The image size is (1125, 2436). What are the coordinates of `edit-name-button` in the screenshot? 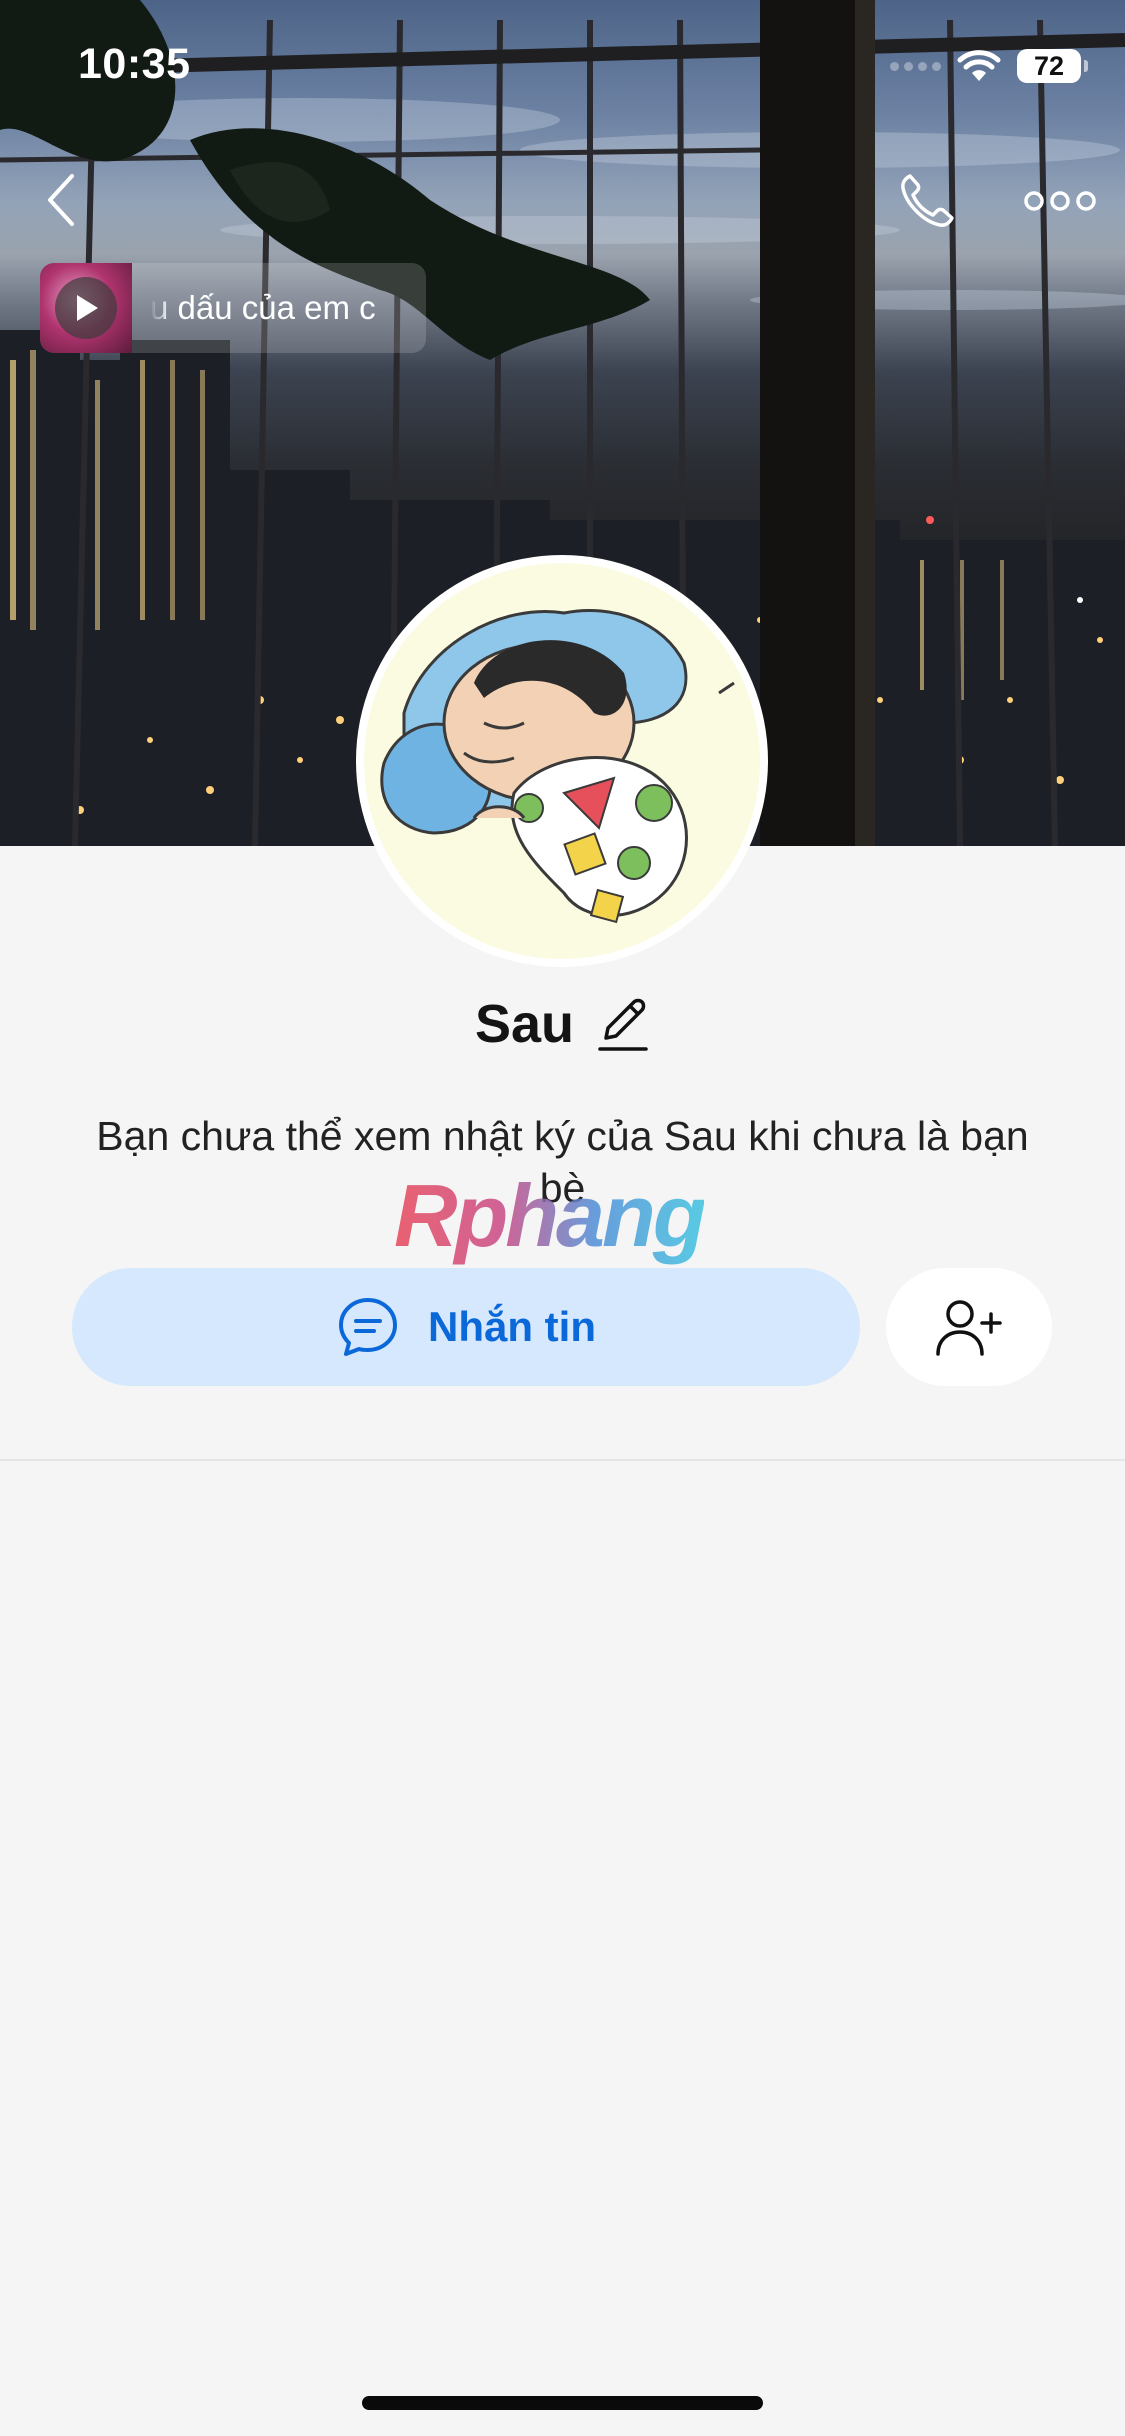 It's located at (623, 1024).